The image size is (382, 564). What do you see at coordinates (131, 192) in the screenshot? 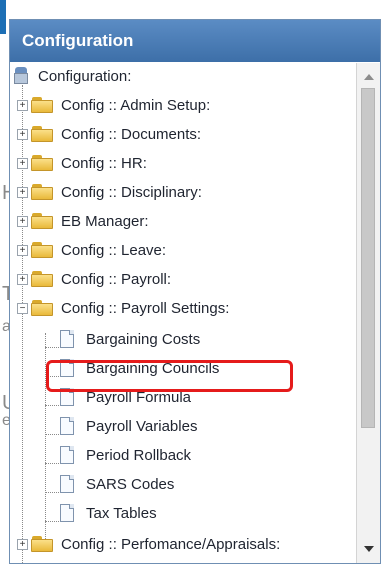
I see `tree-folder-label: Config :: Disciplinary:` at bounding box center [131, 192].